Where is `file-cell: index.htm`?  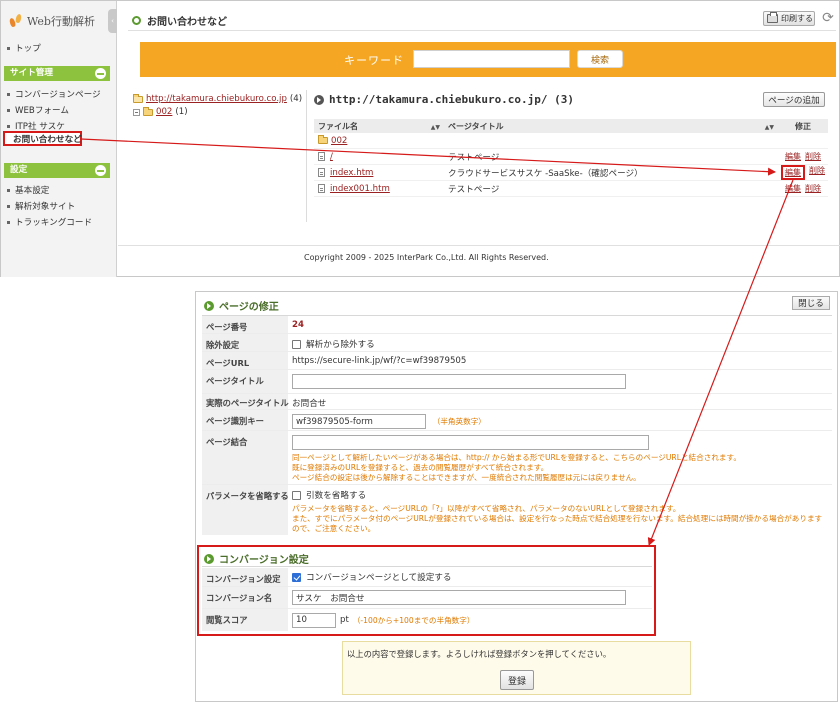 file-cell: index.htm is located at coordinates (379, 173).